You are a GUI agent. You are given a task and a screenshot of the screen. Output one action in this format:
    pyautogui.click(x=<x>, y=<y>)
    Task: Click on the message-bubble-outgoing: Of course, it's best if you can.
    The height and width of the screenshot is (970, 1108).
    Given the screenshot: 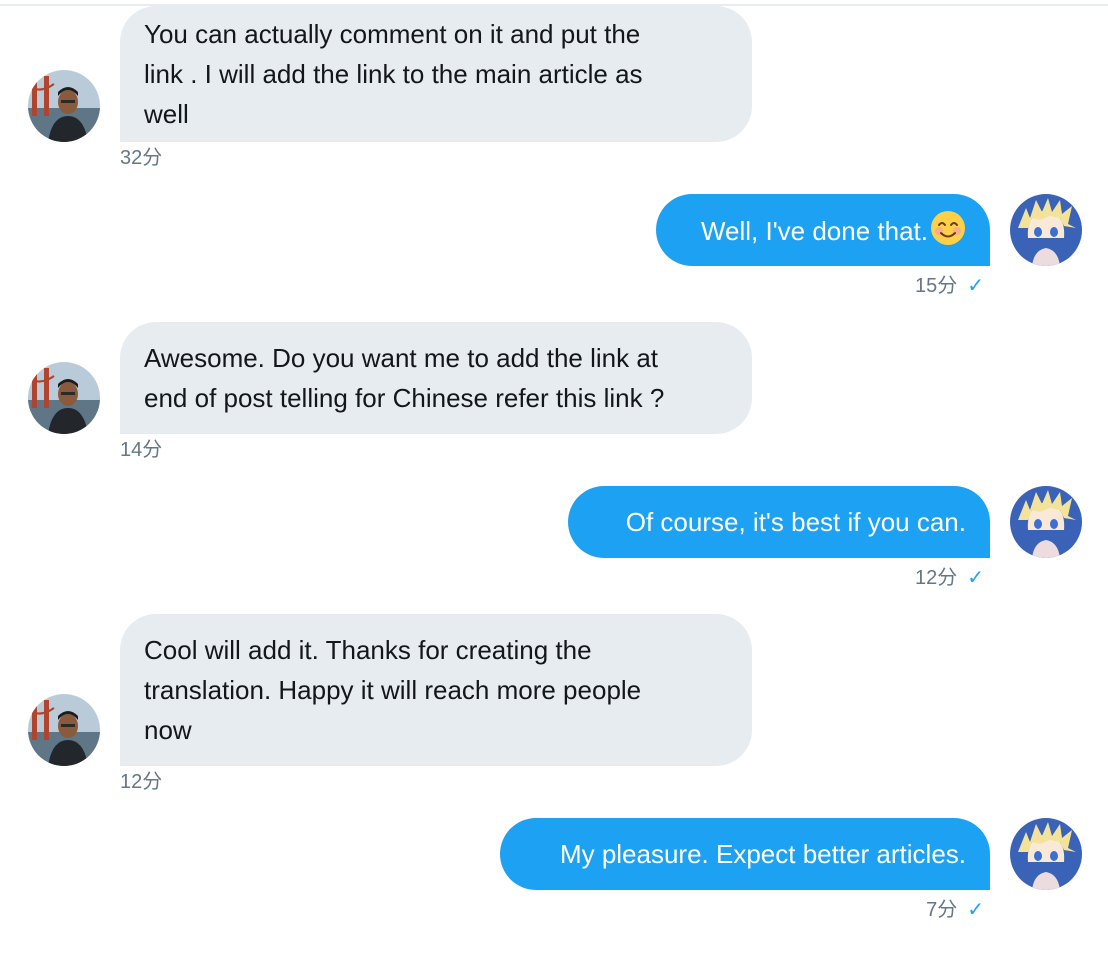 What is the action you would take?
    pyautogui.click(x=779, y=522)
    